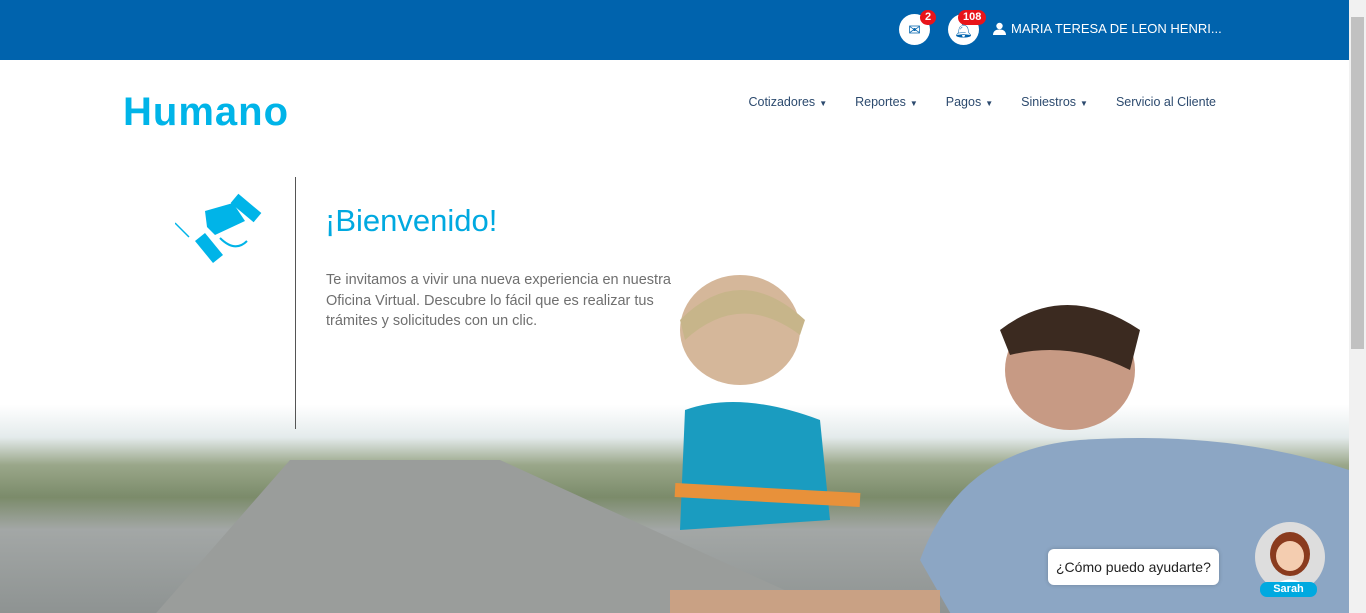  What do you see at coordinates (805, 444) in the screenshot?
I see `child-on-bike` at bounding box center [805, 444].